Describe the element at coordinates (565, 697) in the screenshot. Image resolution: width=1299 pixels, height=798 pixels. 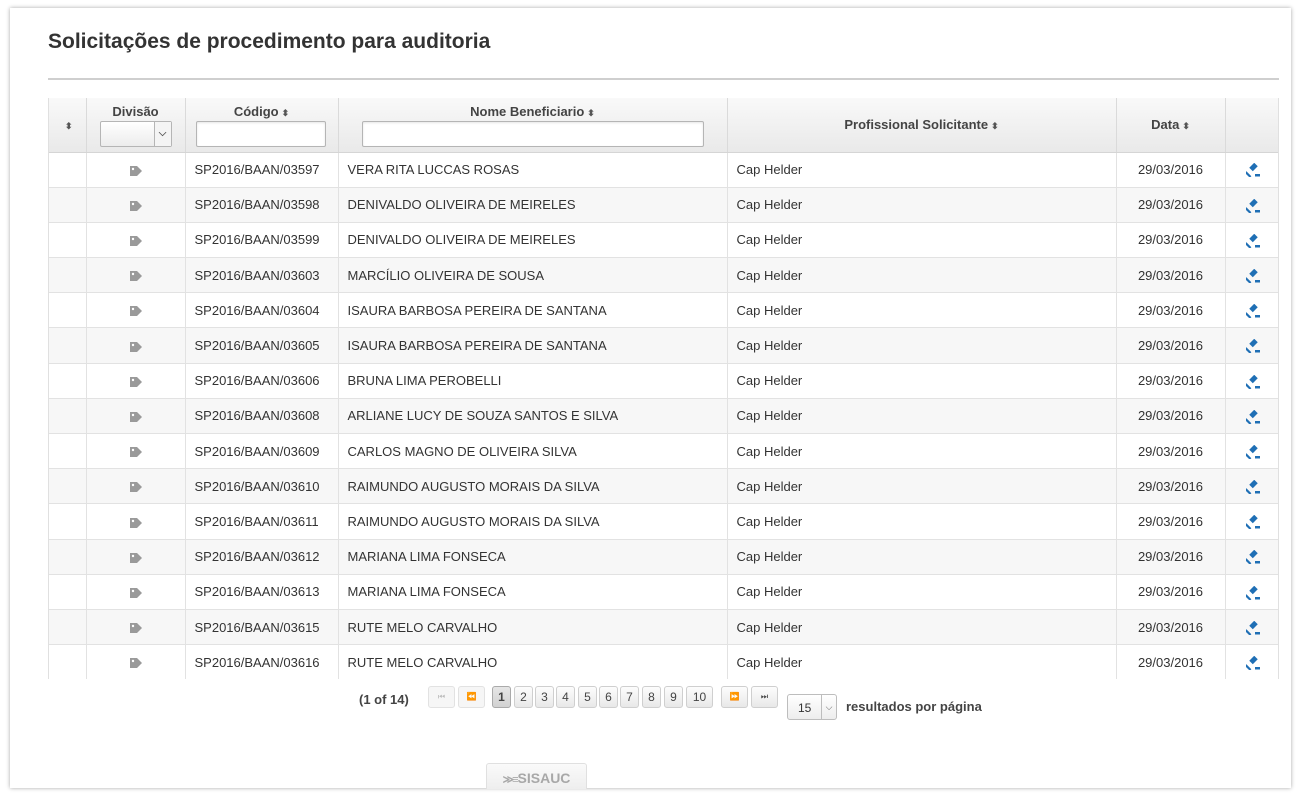
I see `page-button: 4` at that location.